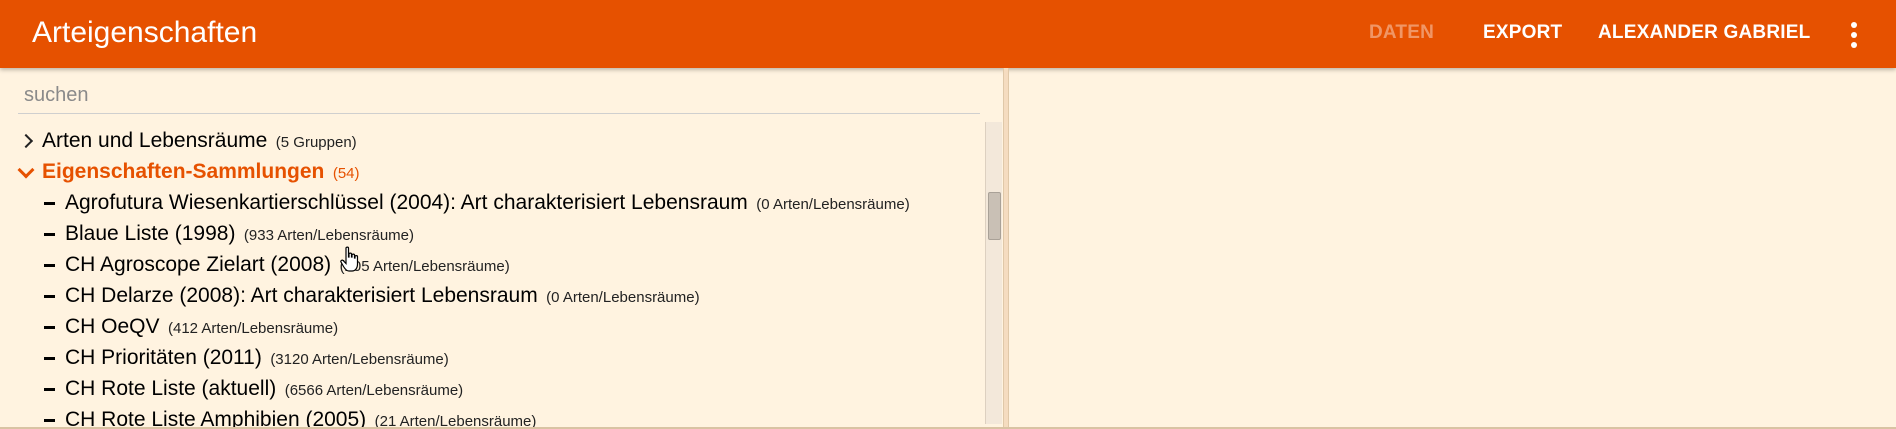 This screenshot has width=1896, height=429. I want to click on chevron-right-icon, so click(26, 141).